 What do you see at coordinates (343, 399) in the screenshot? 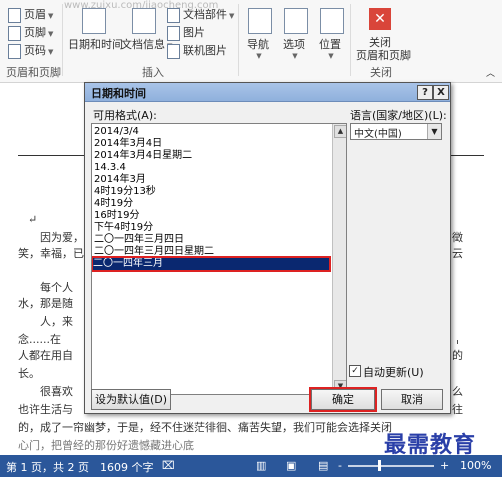
I see `ok-button: 确定` at bounding box center [343, 399].